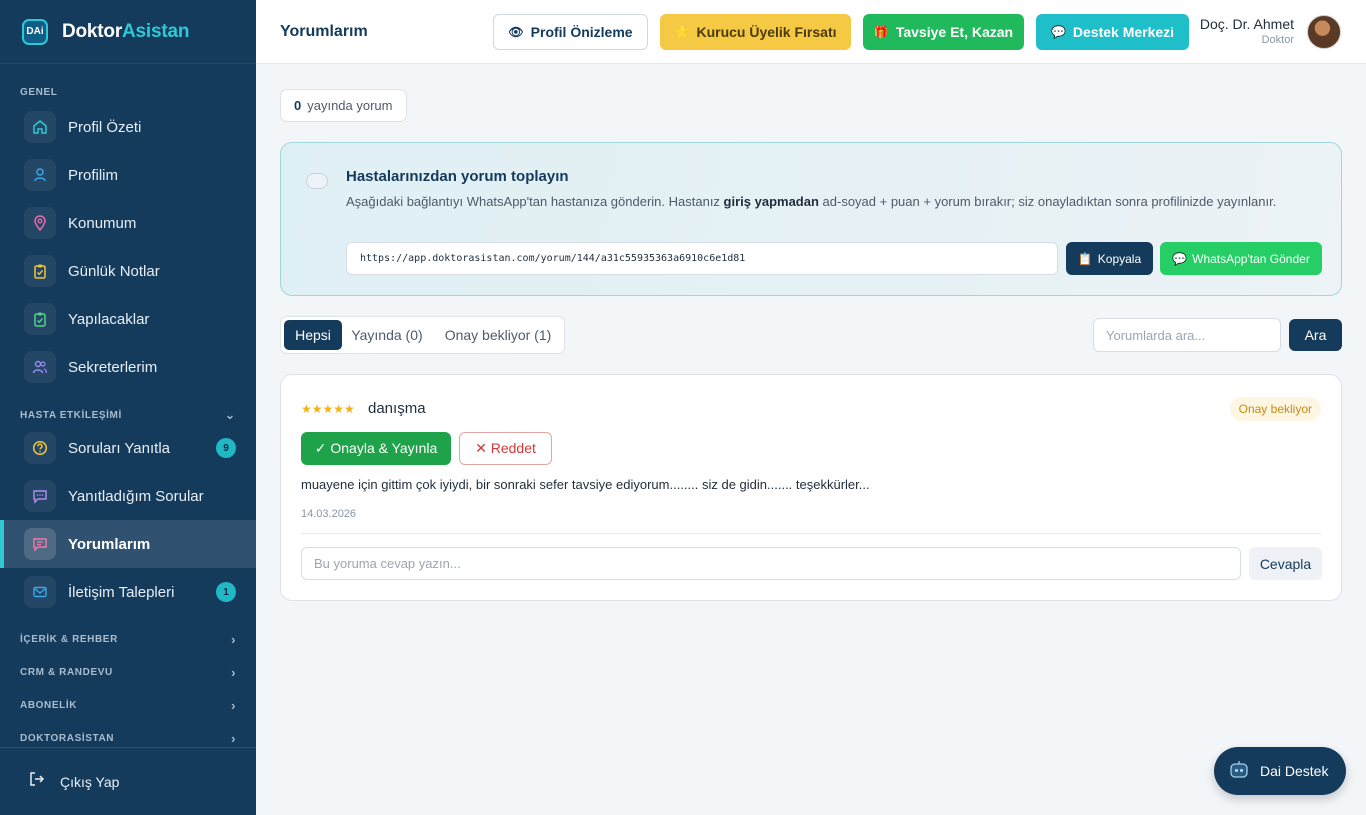 This screenshot has width=1366, height=815. I want to click on published-count: 0 yayında yorum, so click(343, 105).